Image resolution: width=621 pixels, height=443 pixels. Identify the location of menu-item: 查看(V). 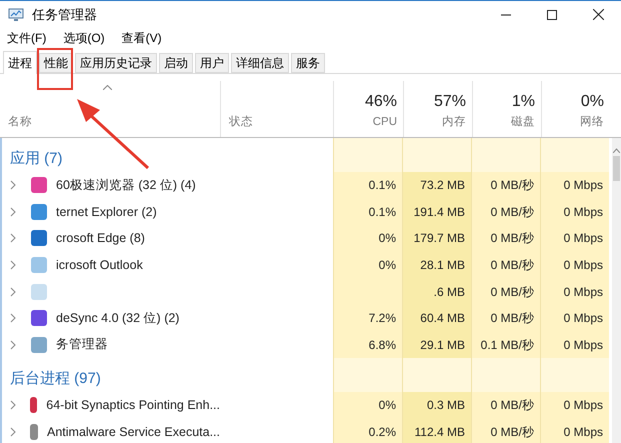
(142, 38).